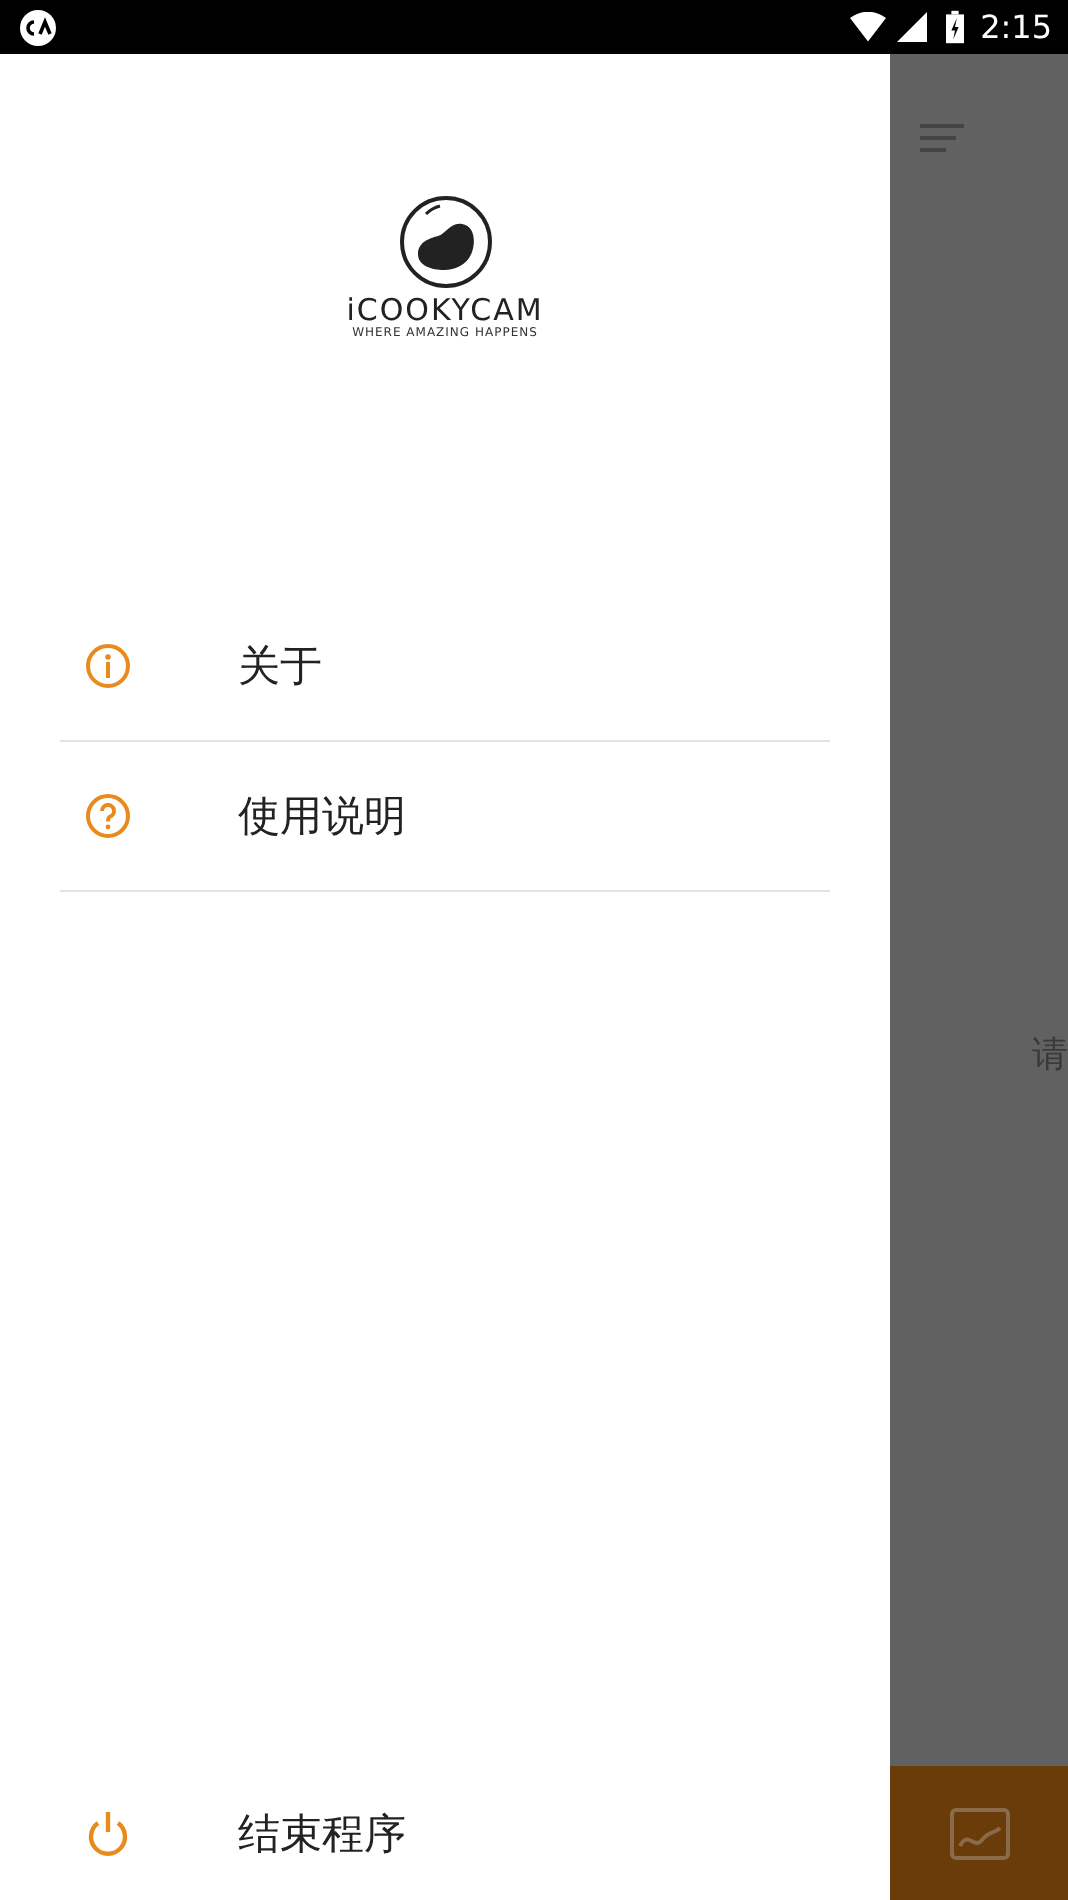 Image resolution: width=1068 pixels, height=1900 pixels. I want to click on menu-item: 使用说明, so click(445, 817).